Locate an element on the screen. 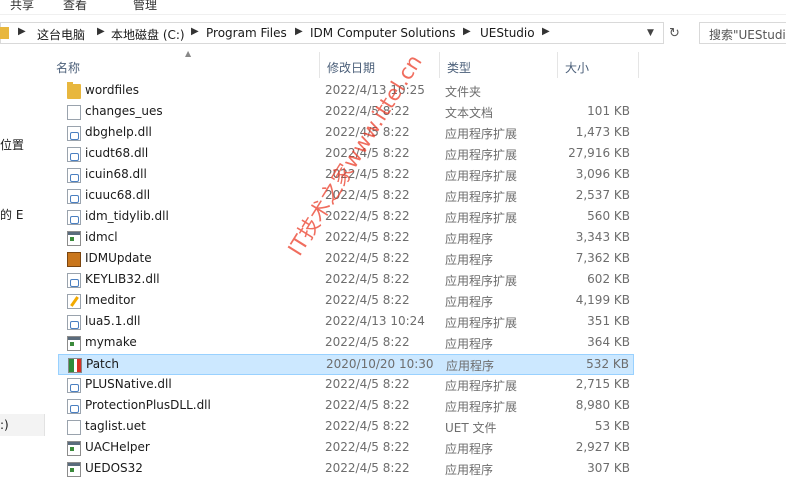 This screenshot has height=482, width=786. breadcrumb-local-disk: 本地磁盘 (C:) is located at coordinates (148, 34).